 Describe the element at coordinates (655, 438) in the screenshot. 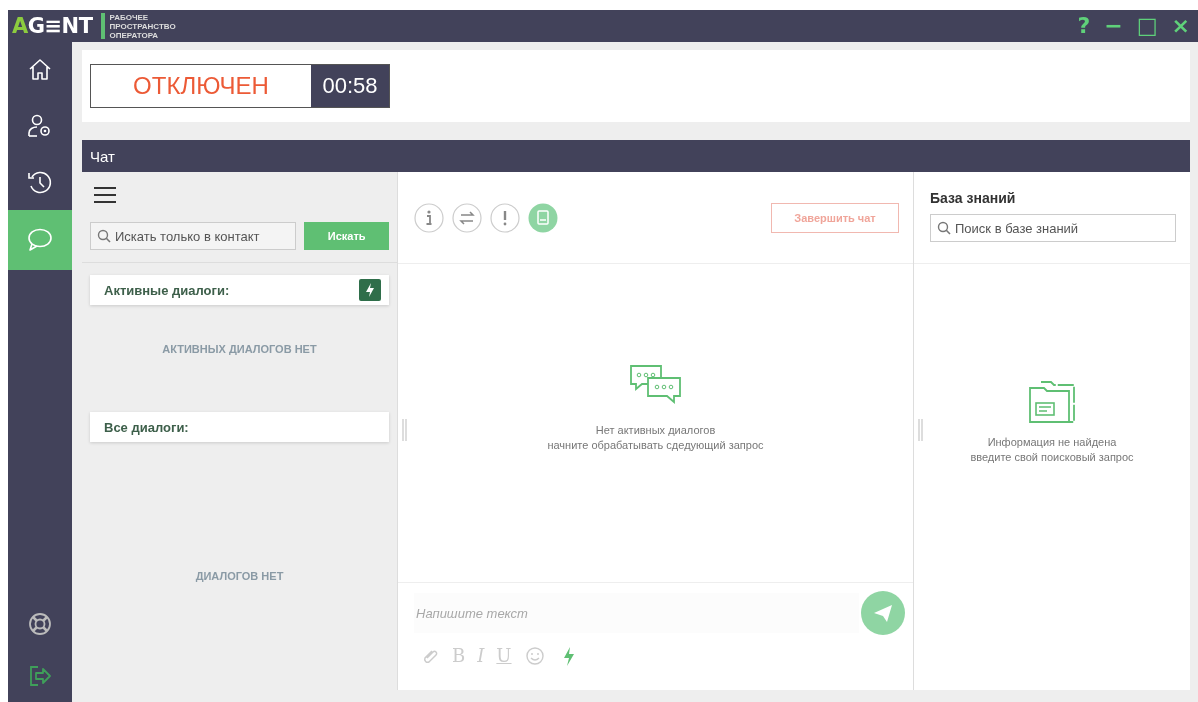

I see `empty-message: Нет активных диалогов начните обрабатывать сдедующий запрос` at that location.